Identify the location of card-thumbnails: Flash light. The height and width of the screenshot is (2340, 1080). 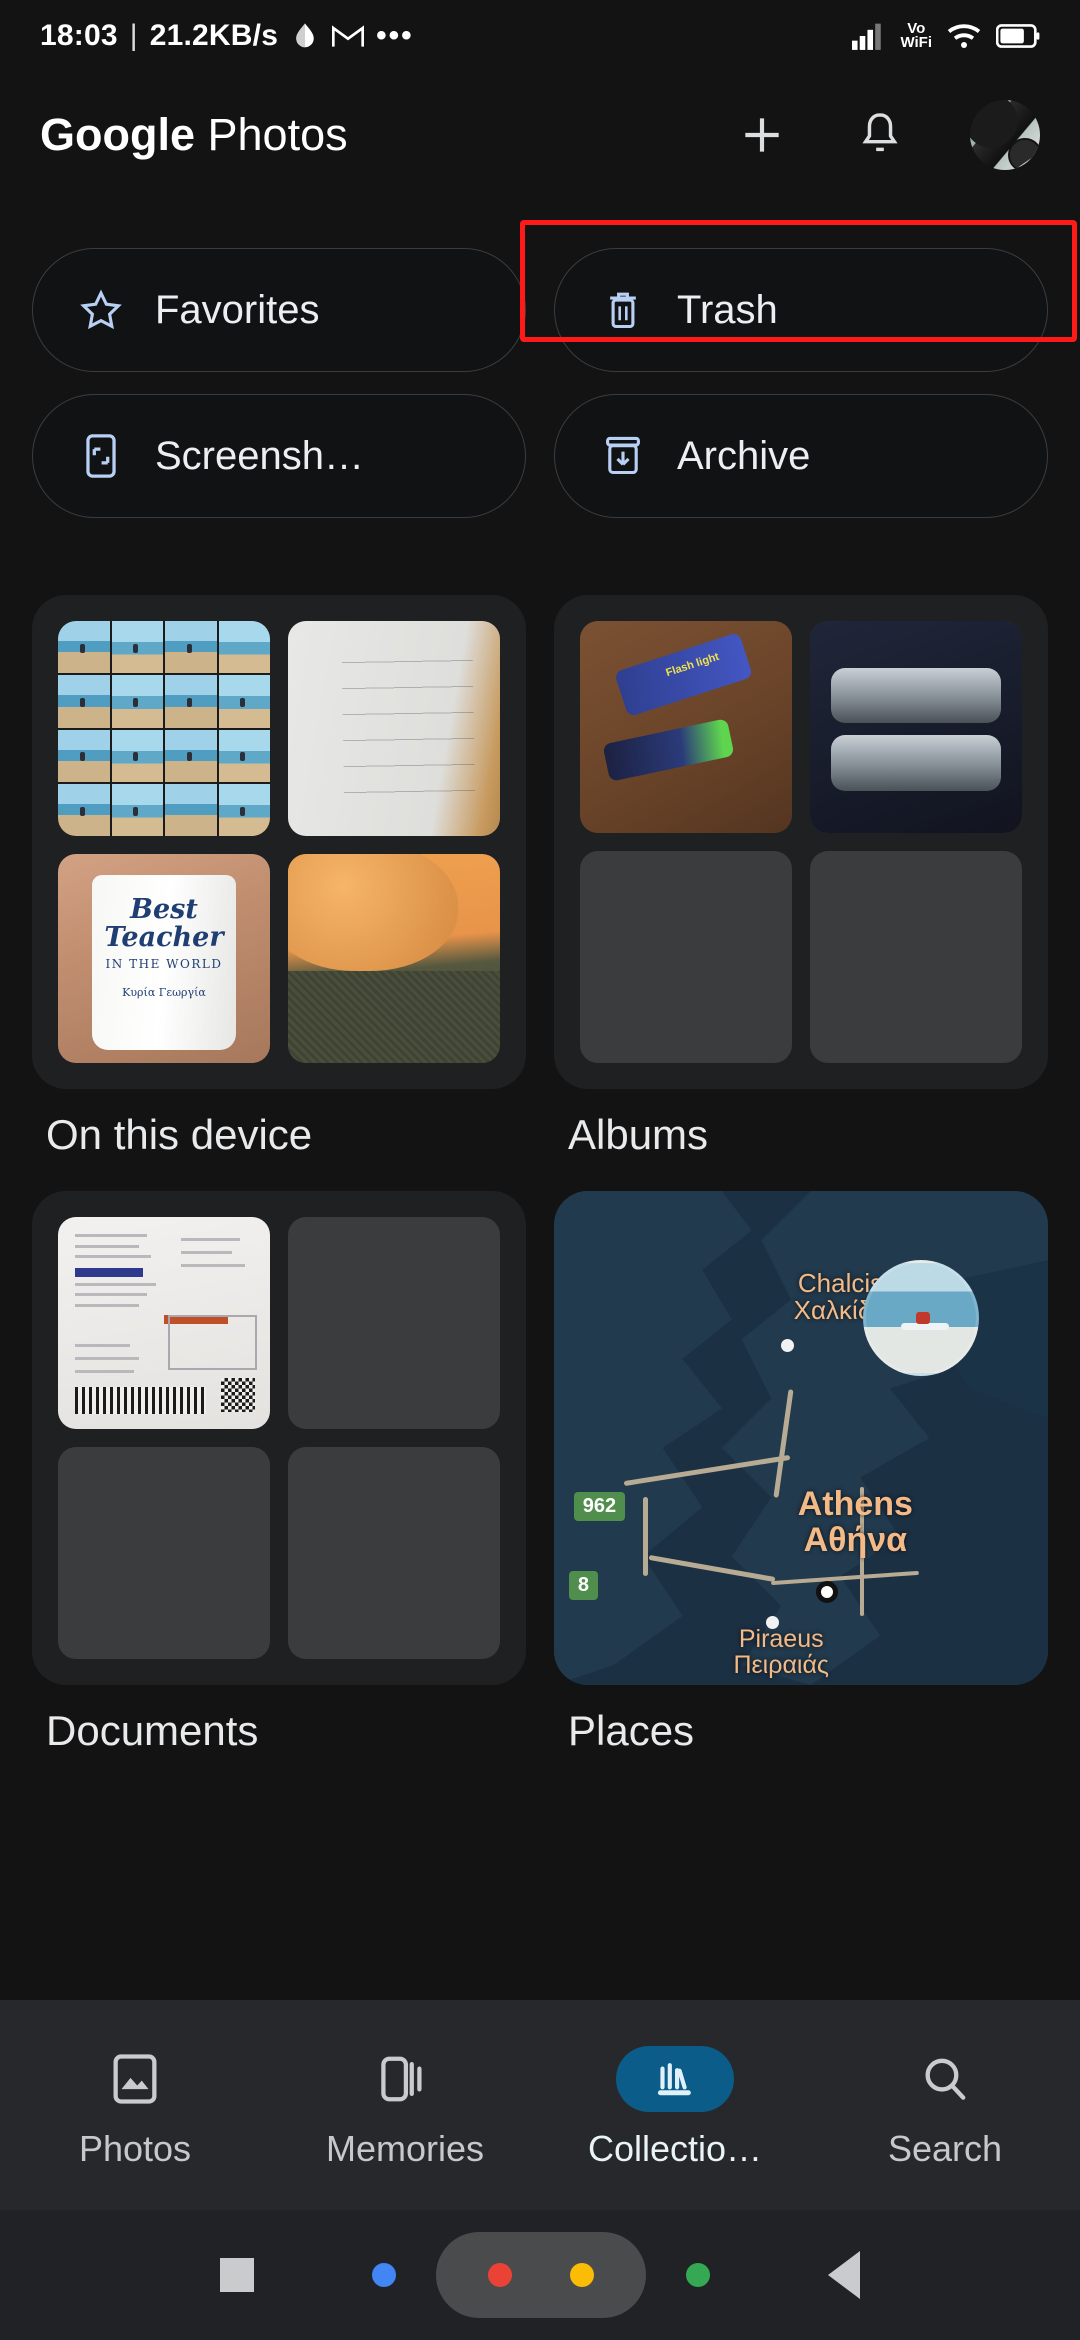
(801, 842).